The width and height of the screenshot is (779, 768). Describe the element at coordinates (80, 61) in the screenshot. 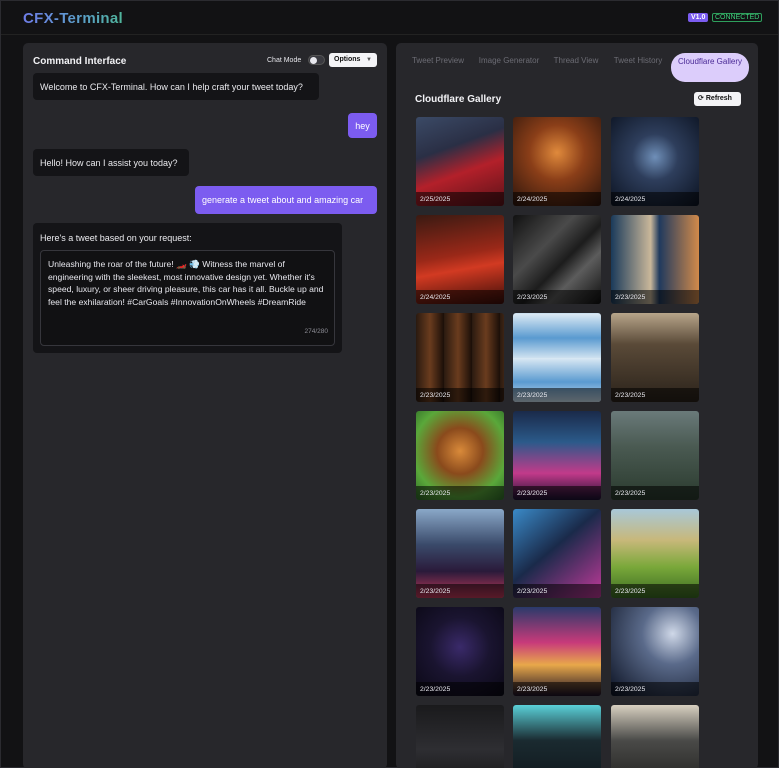

I see `panel-title: Command Interface` at that location.